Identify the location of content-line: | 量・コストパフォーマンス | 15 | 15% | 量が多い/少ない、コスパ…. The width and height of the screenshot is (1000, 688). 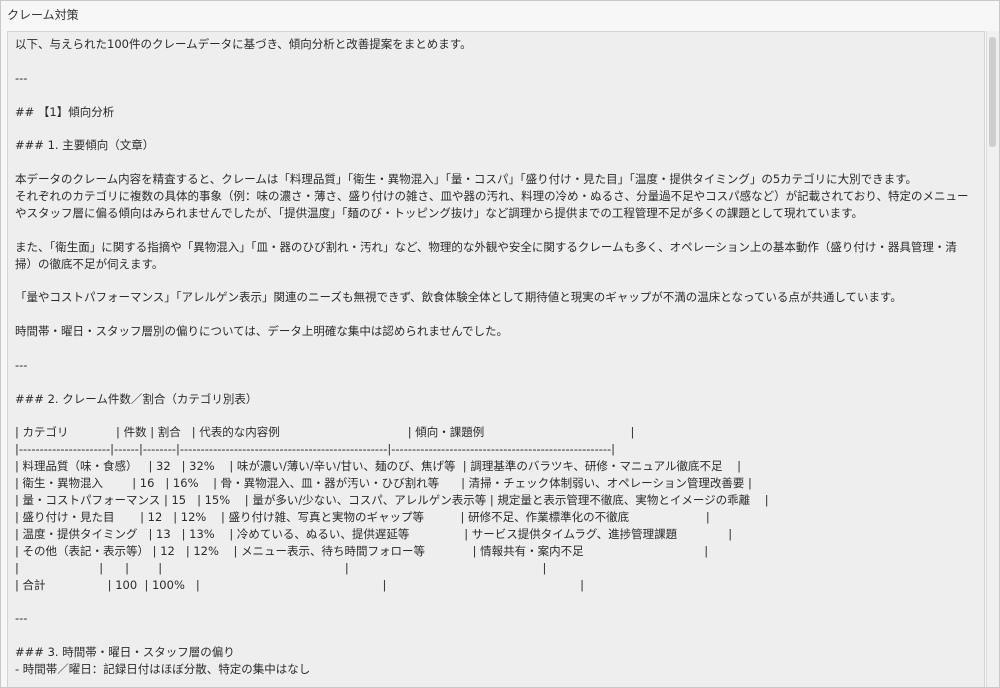
(392, 500).